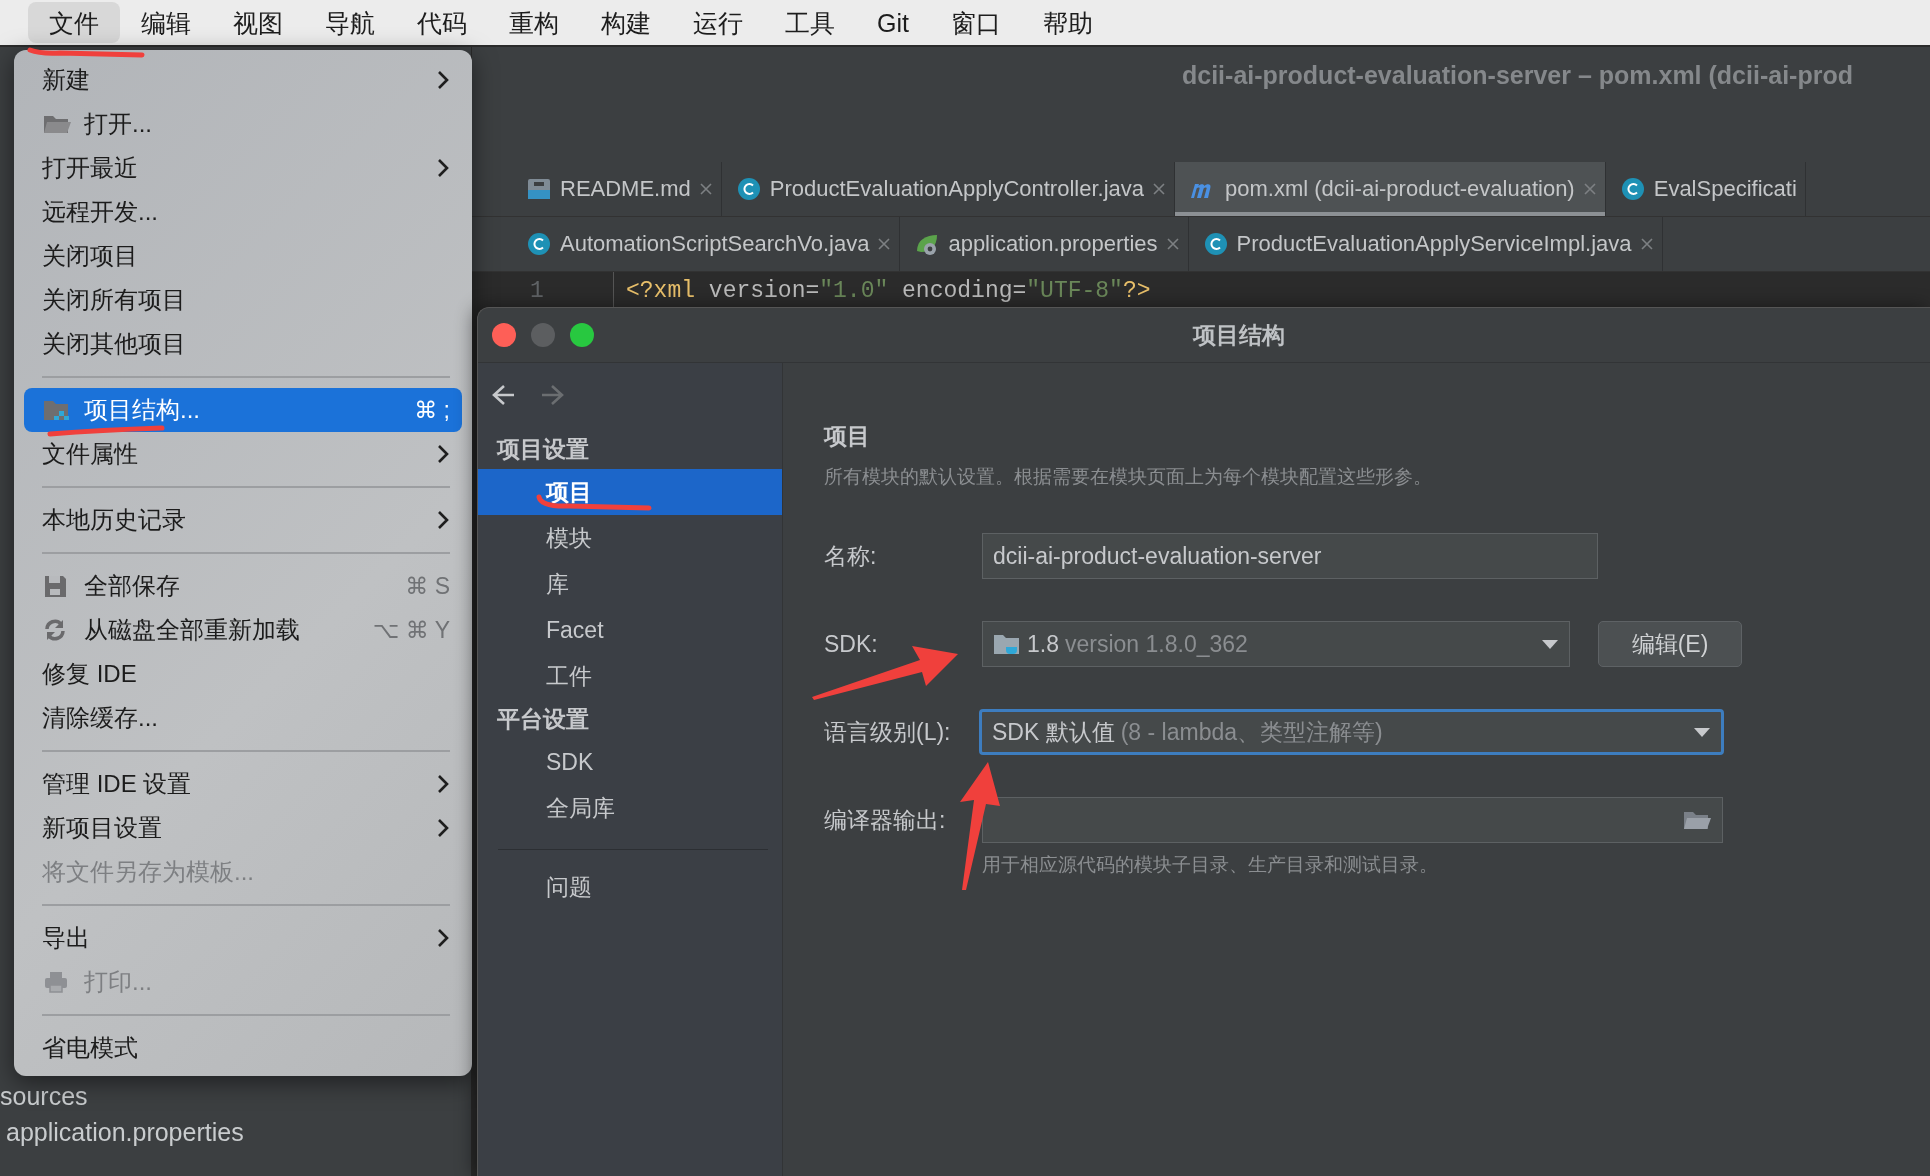 The height and width of the screenshot is (1176, 1930). I want to click on project-tree-item: application.properties, so click(122, 1132).